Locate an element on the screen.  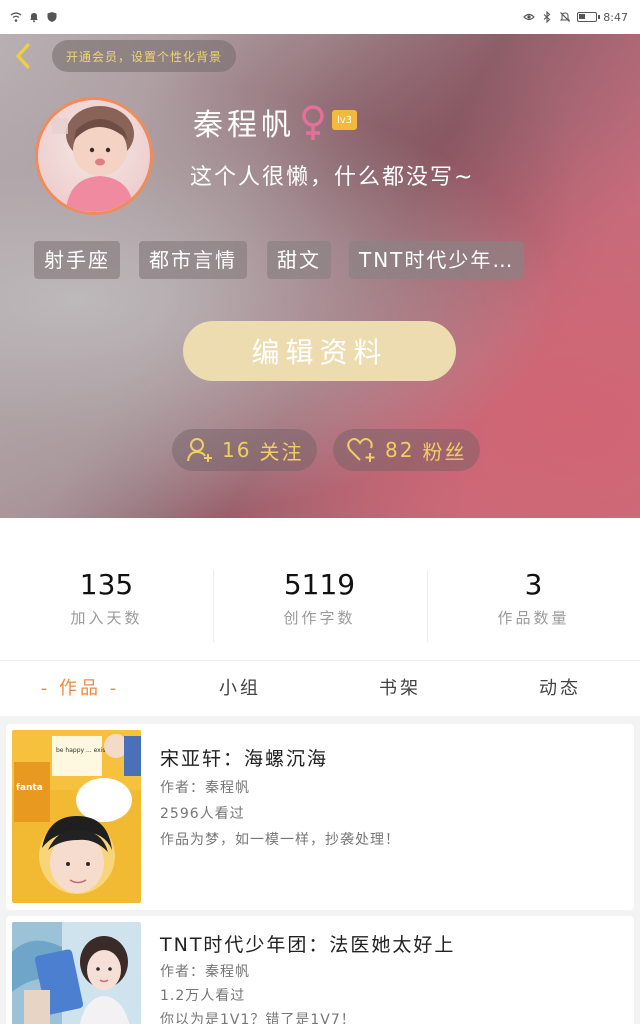
user-name: 秦程帆 is located at coordinates (244, 125).